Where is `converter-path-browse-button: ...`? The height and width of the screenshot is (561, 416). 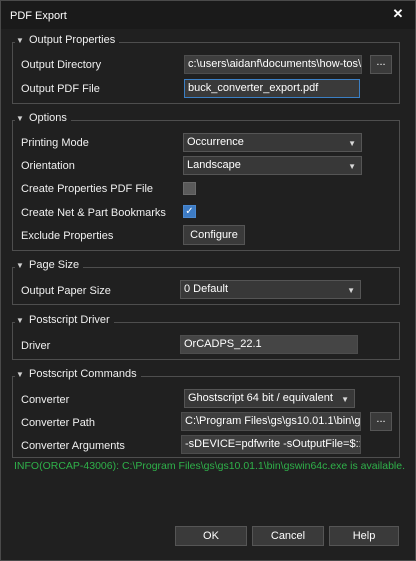
converter-path-browse-button: ... is located at coordinates (381, 421).